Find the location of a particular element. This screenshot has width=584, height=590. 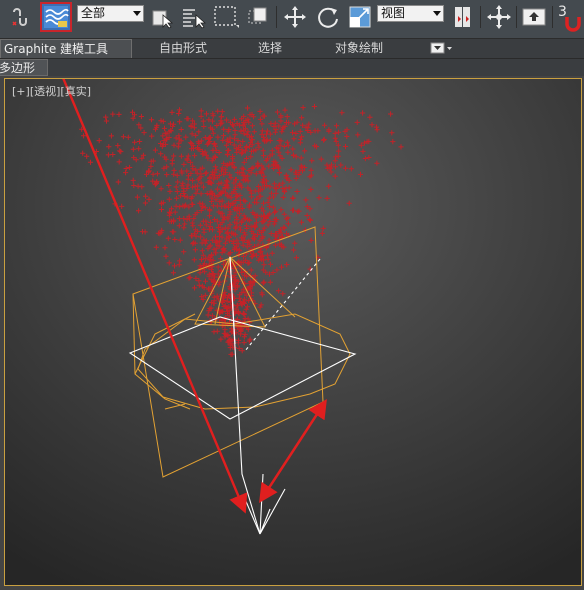

unlink-icon is located at coordinates (21, 17).